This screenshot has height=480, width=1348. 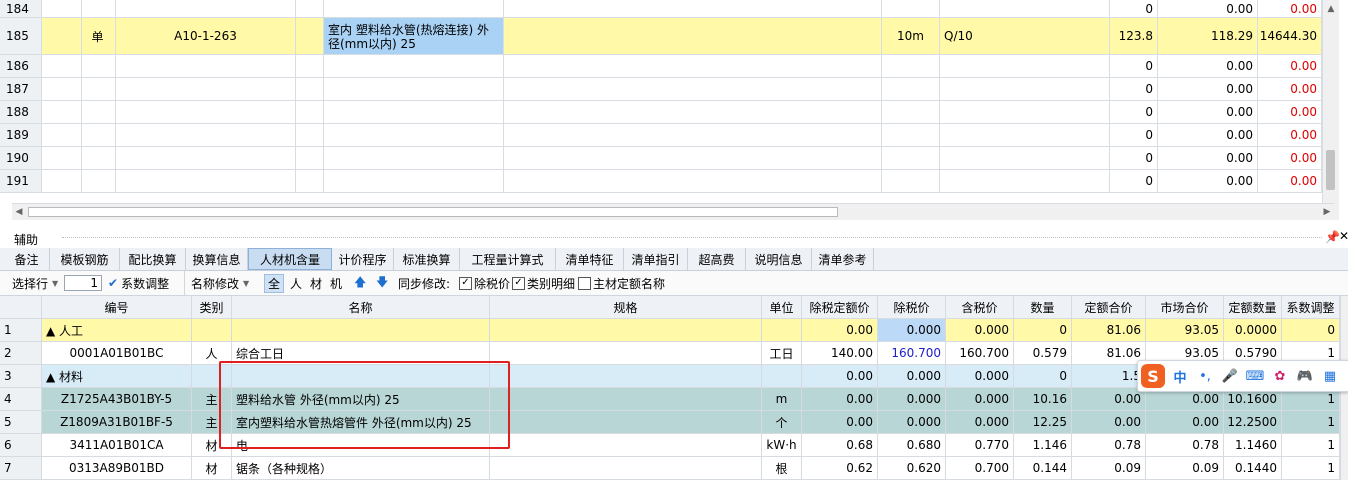 I want to click on checkbox-ex-tax: ✓ 除税价, so click(x=484, y=283).